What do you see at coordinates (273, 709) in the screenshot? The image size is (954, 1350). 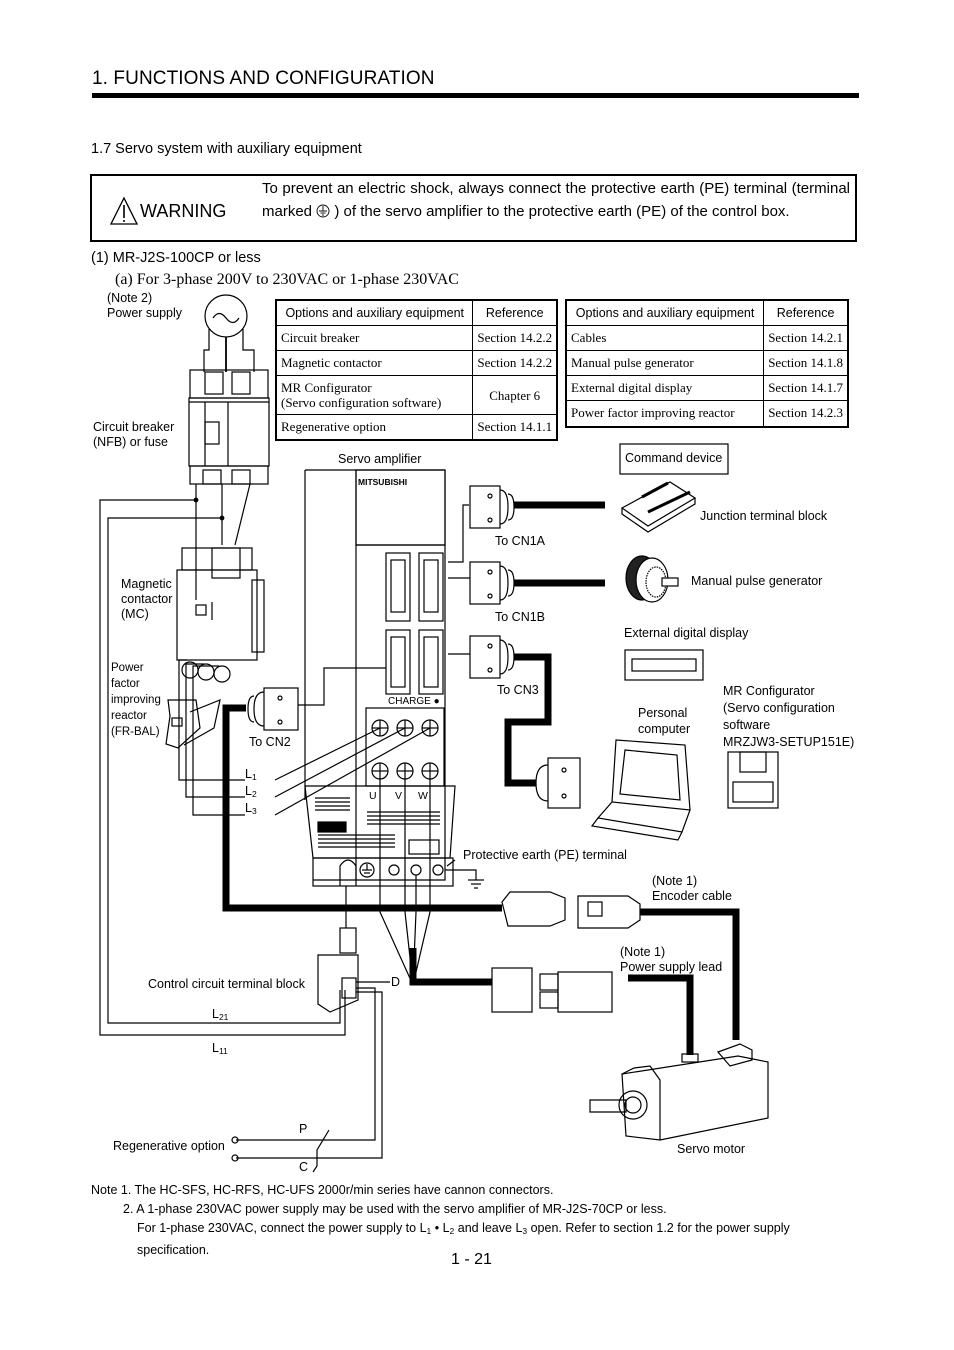 I see `cn2-plug-icon` at bounding box center [273, 709].